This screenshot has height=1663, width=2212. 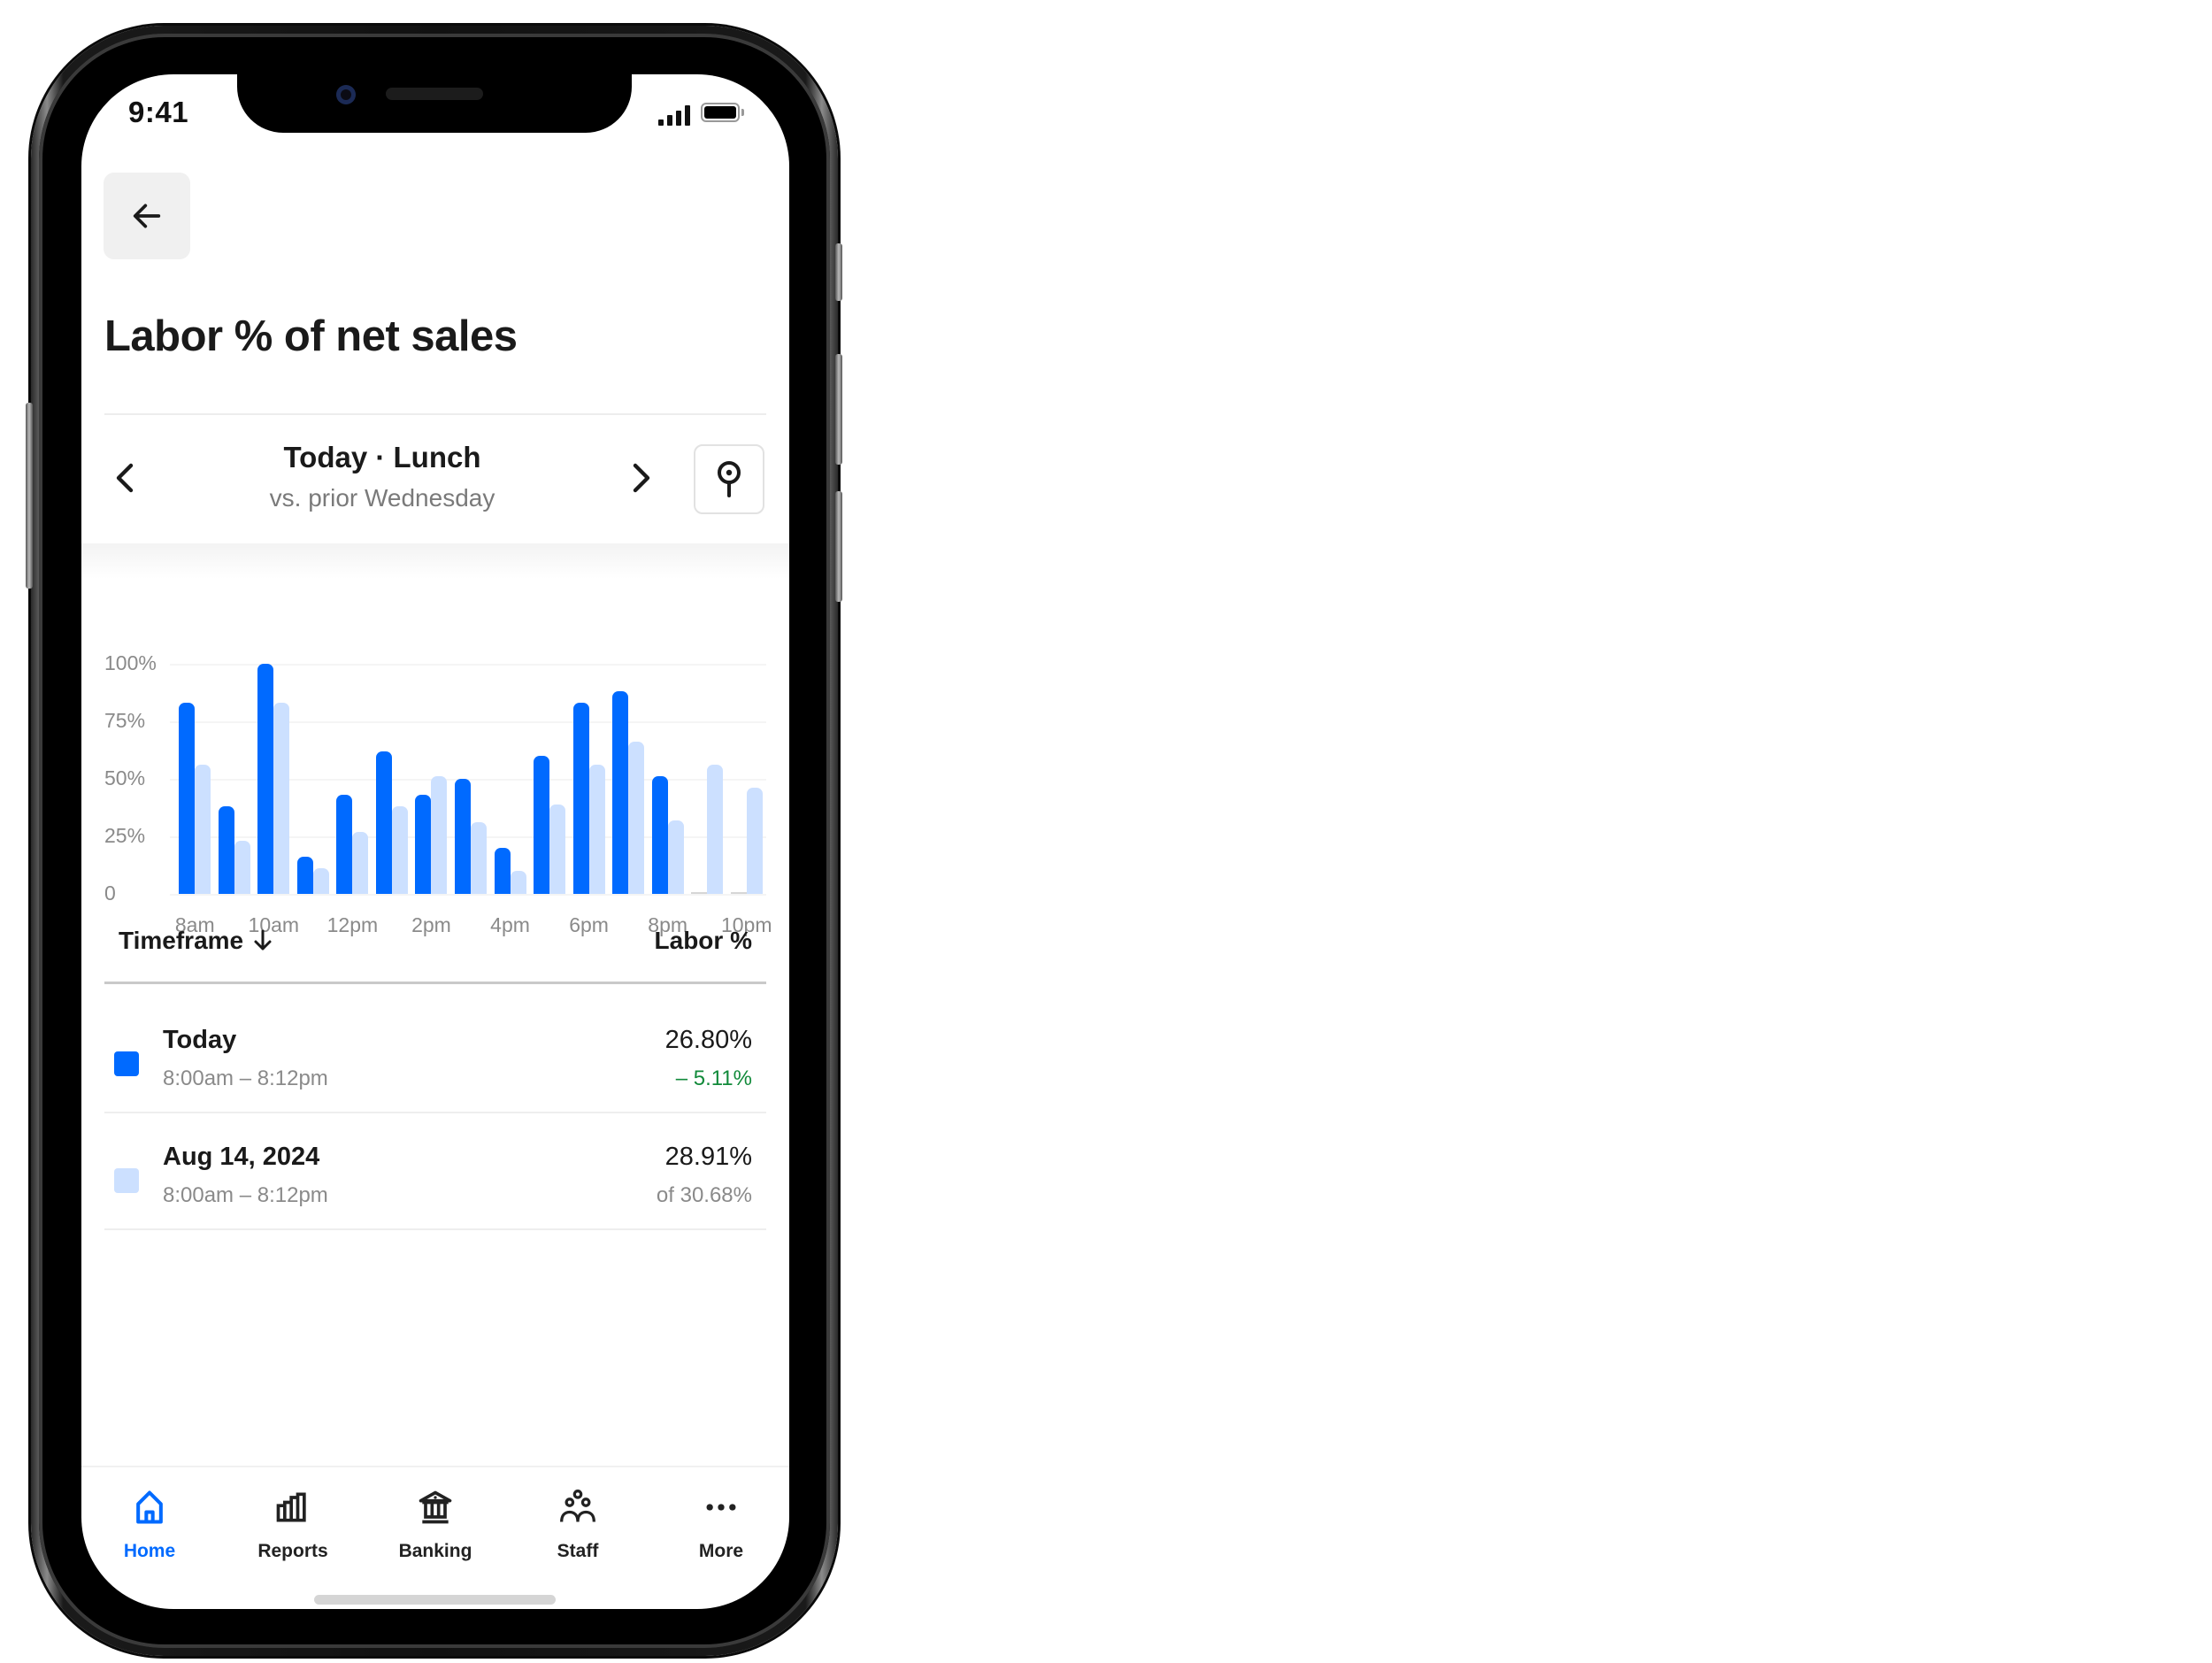 What do you see at coordinates (510, 924) in the screenshot?
I see `x-axis-tick-label: 4pm` at bounding box center [510, 924].